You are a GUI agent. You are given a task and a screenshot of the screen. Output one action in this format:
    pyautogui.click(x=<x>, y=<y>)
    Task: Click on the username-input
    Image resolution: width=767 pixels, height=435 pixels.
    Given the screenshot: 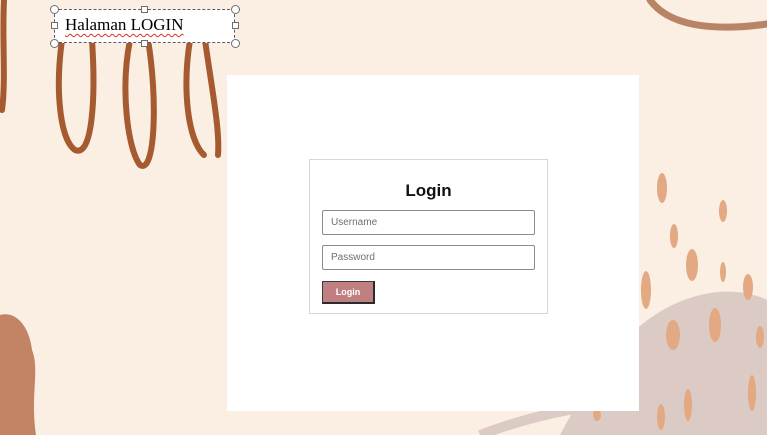 What is the action you would take?
    pyautogui.click(x=428, y=222)
    